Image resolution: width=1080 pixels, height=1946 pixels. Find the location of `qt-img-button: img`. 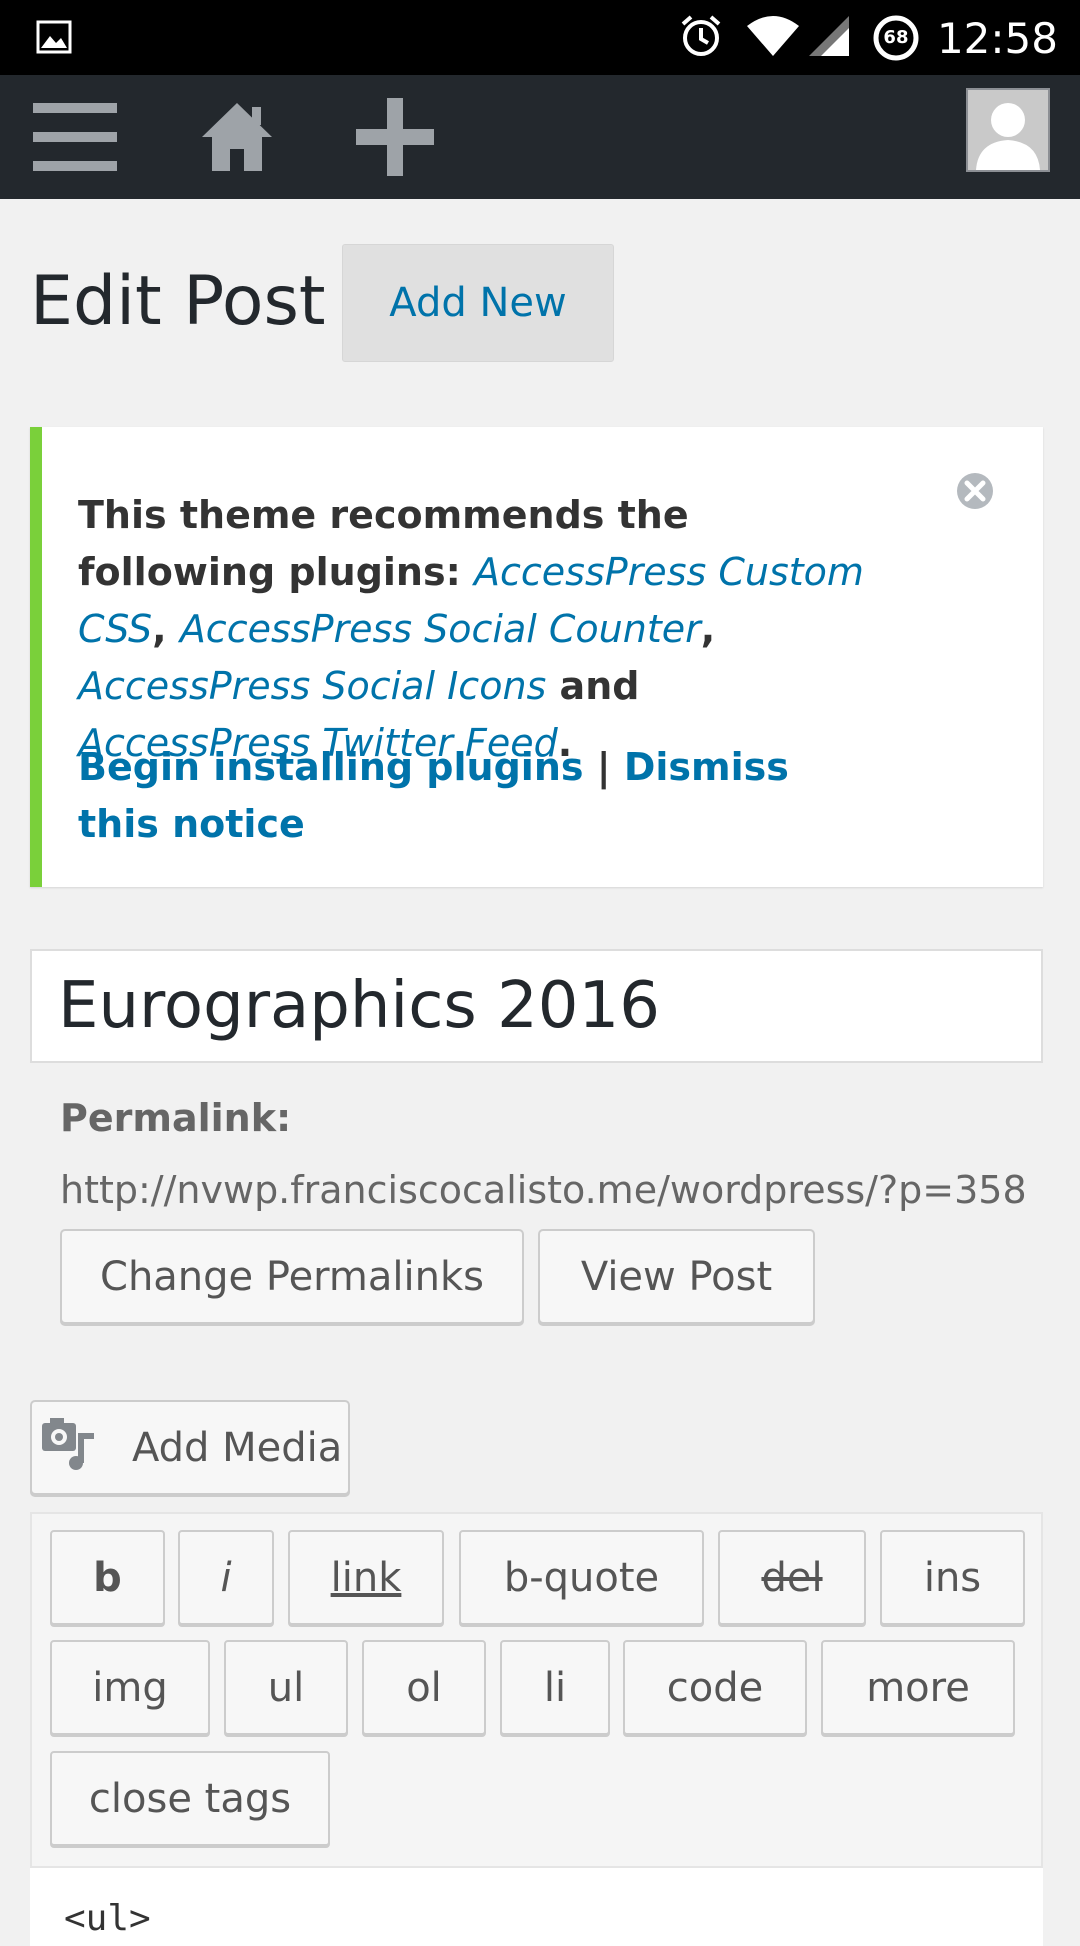

qt-img-button: img is located at coordinates (130, 1687).